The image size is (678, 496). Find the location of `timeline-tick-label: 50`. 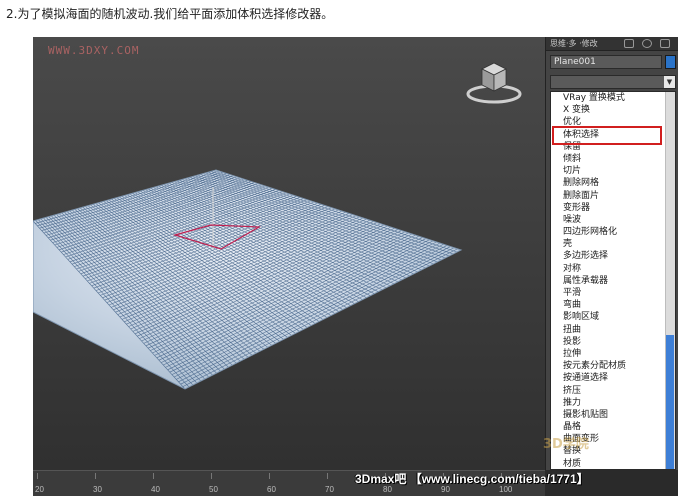

timeline-tick-label: 50 is located at coordinates (213, 489).